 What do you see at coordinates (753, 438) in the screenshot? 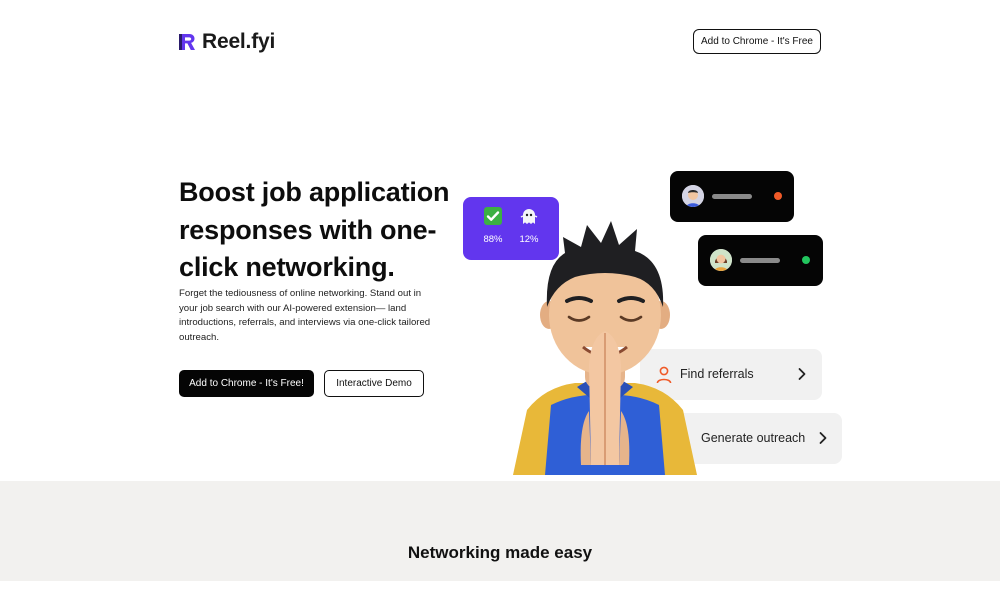
I see `generate-outreach-label: Generate outreach` at bounding box center [753, 438].